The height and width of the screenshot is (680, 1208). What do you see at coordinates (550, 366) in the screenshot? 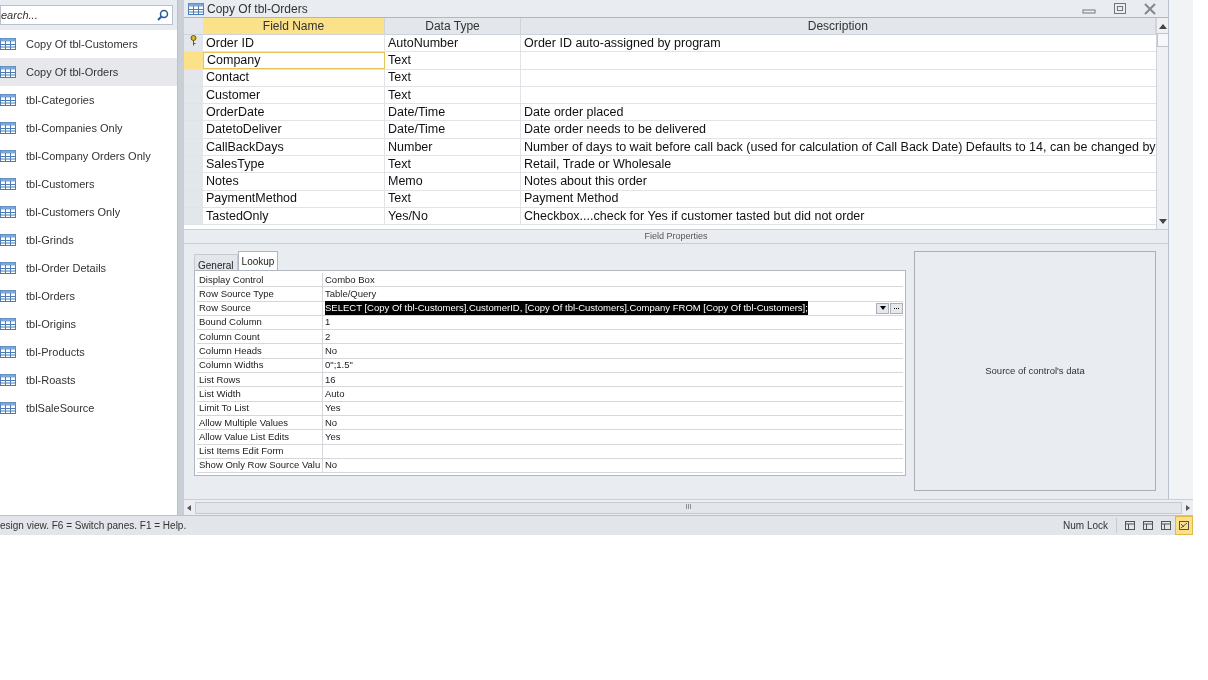
I see `property-row: Column Widths 0";1.5"` at bounding box center [550, 366].